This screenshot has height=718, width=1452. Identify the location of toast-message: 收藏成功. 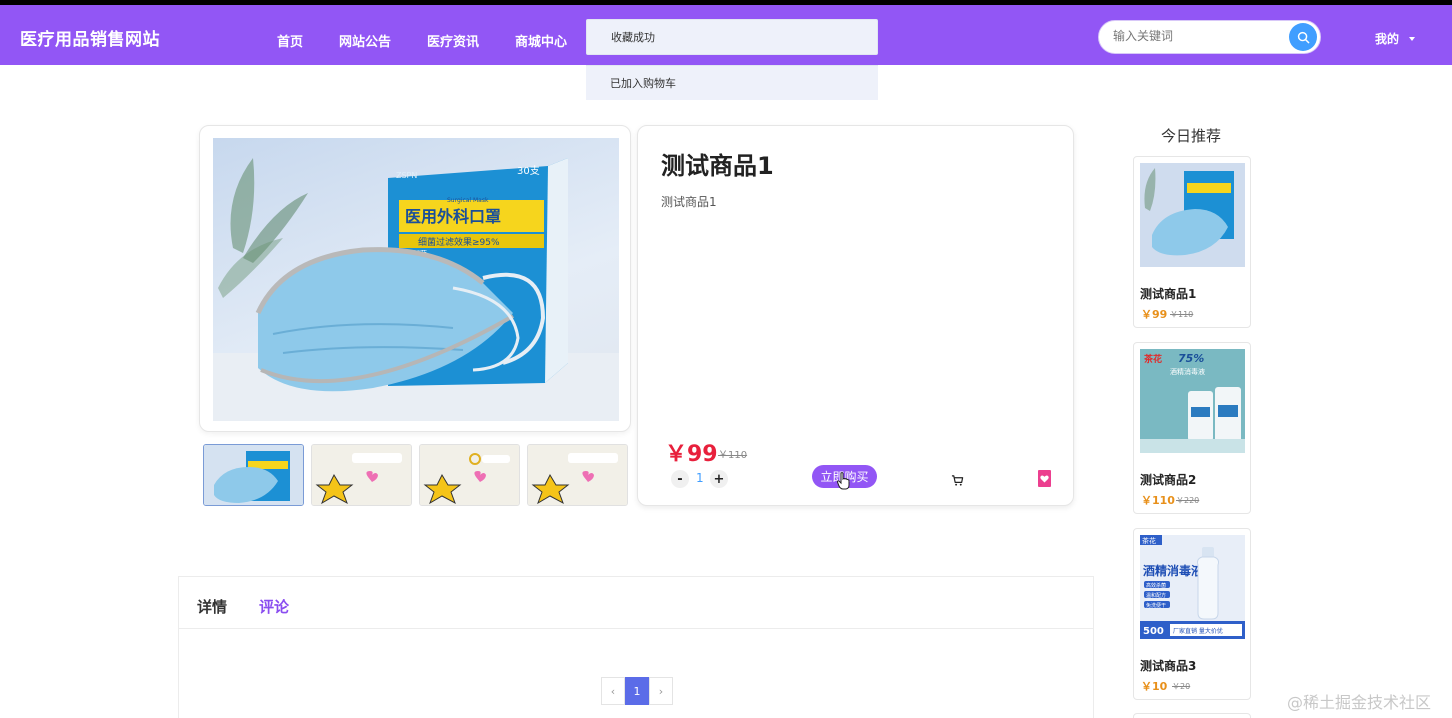
(633, 37).